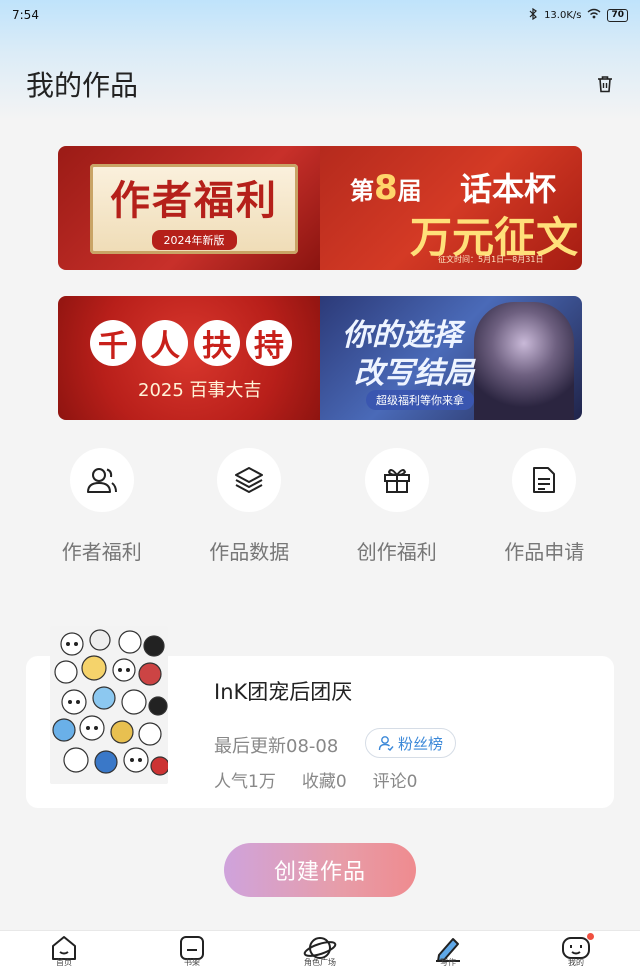 Image resolution: width=640 pixels, height=974 pixels. What do you see at coordinates (590, 936) in the screenshot?
I see `notification-dot` at bounding box center [590, 936].